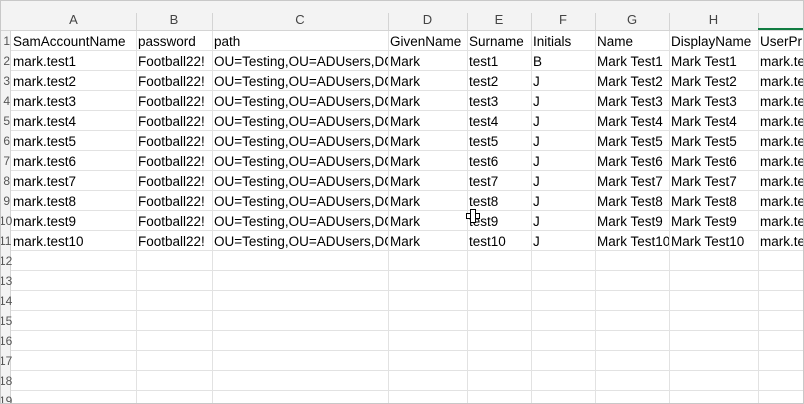  What do you see at coordinates (73, 121) in the screenshot?
I see `data-cell: mark.test4` at bounding box center [73, 121].